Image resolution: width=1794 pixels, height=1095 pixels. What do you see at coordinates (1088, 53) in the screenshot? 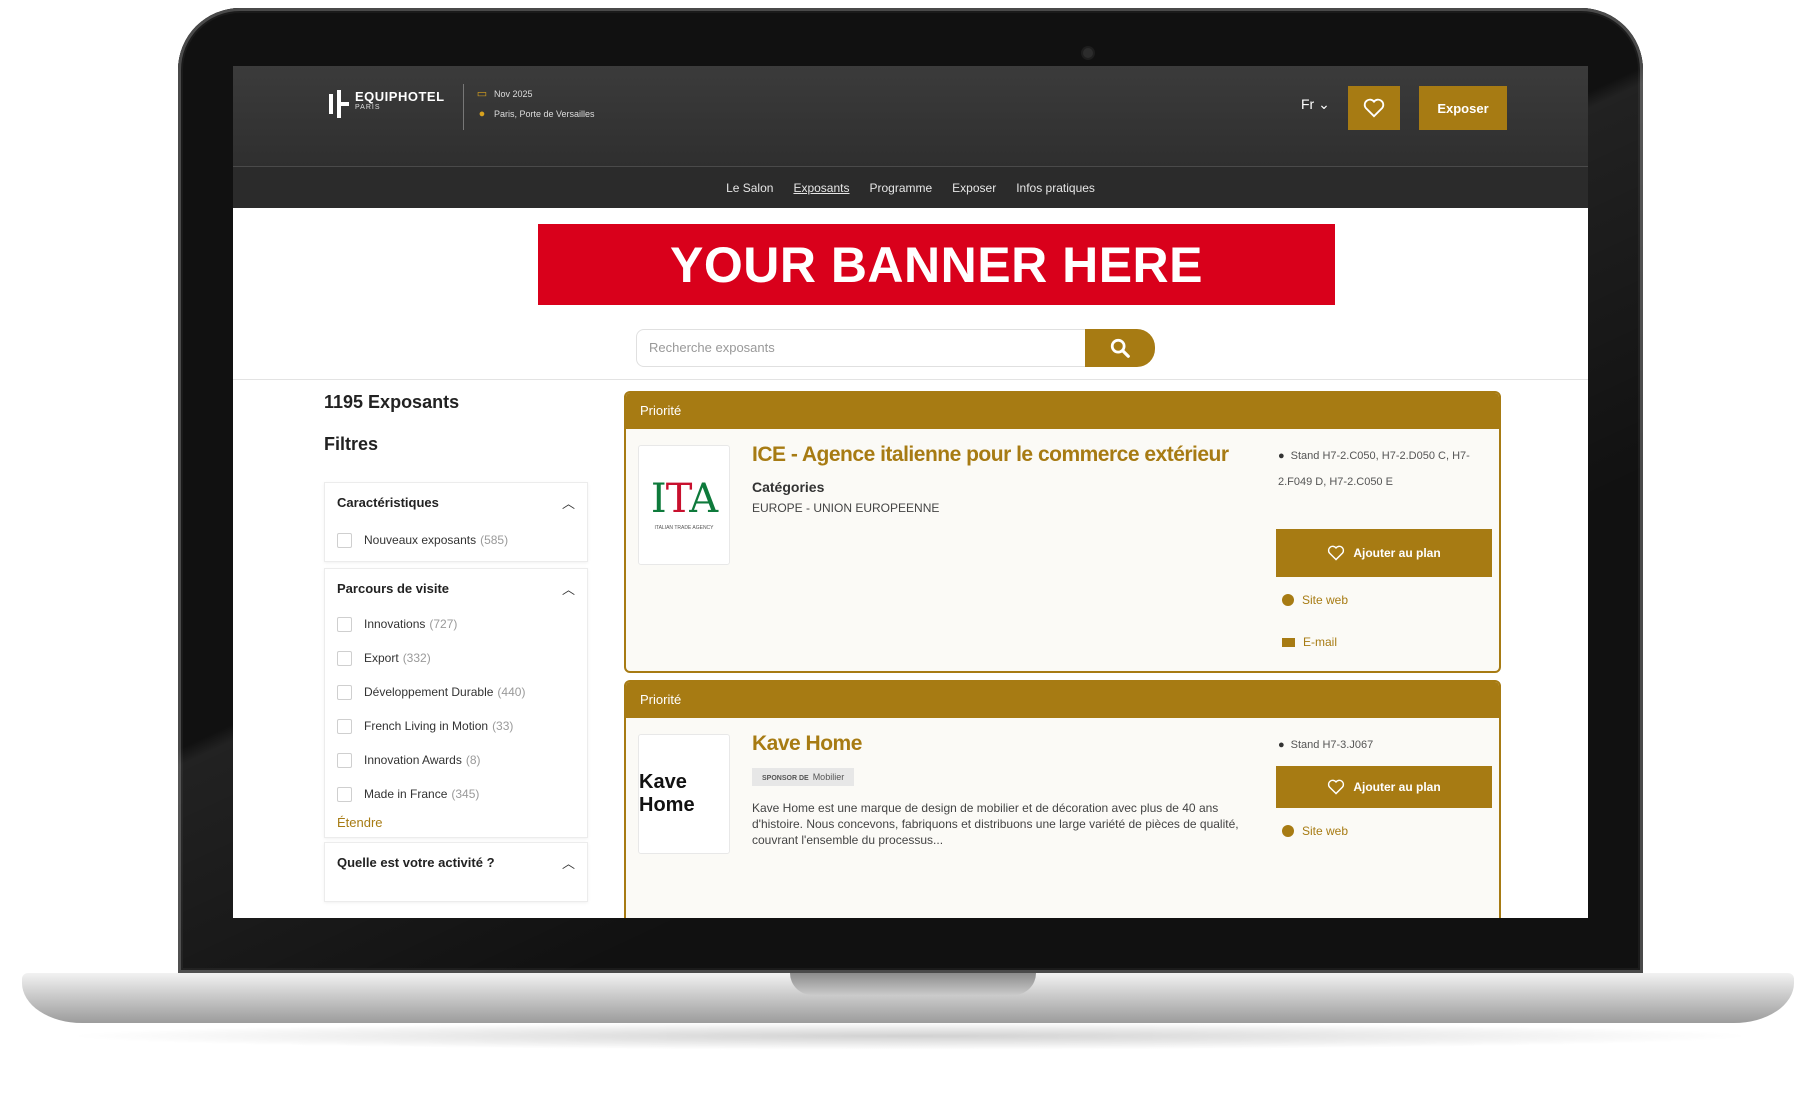
I see `camera-dot` at bounding box center [1088, 53].